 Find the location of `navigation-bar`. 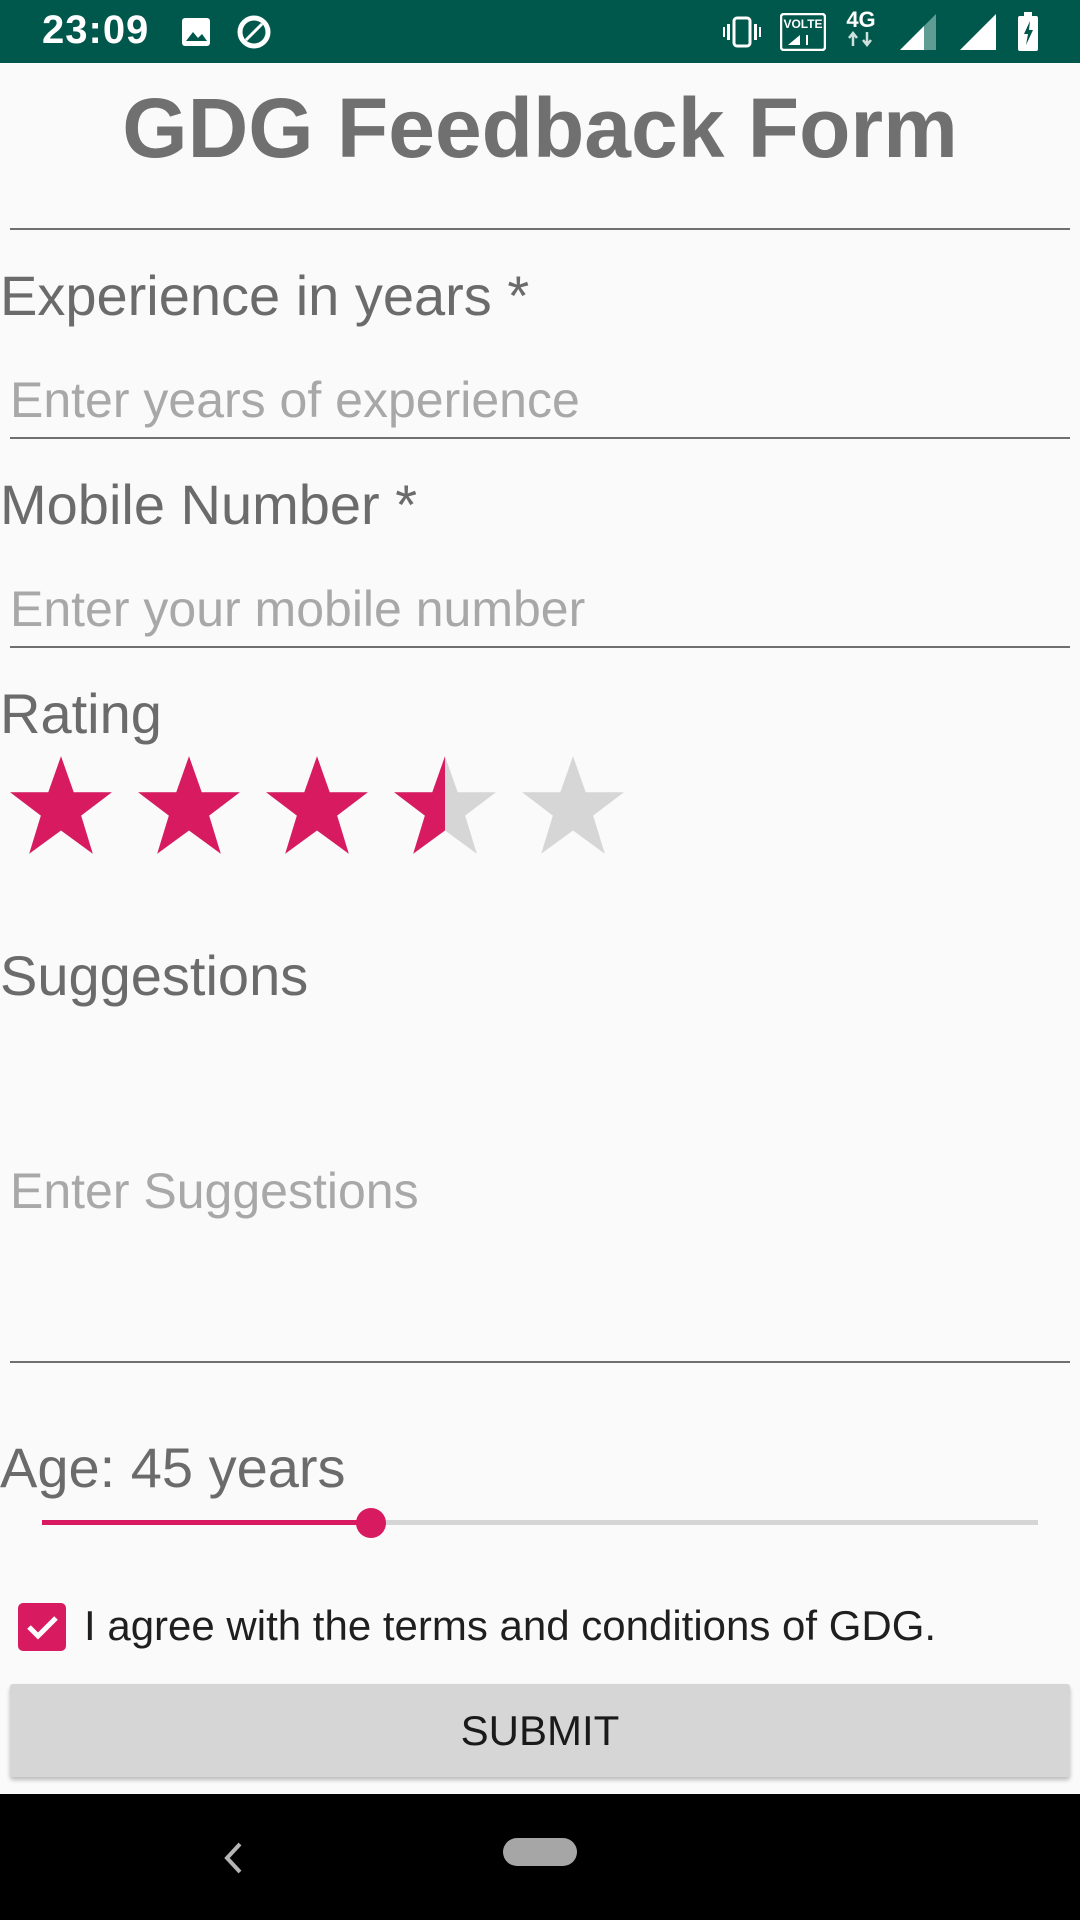

navigation-bar is located at coordinates (540, 1857).